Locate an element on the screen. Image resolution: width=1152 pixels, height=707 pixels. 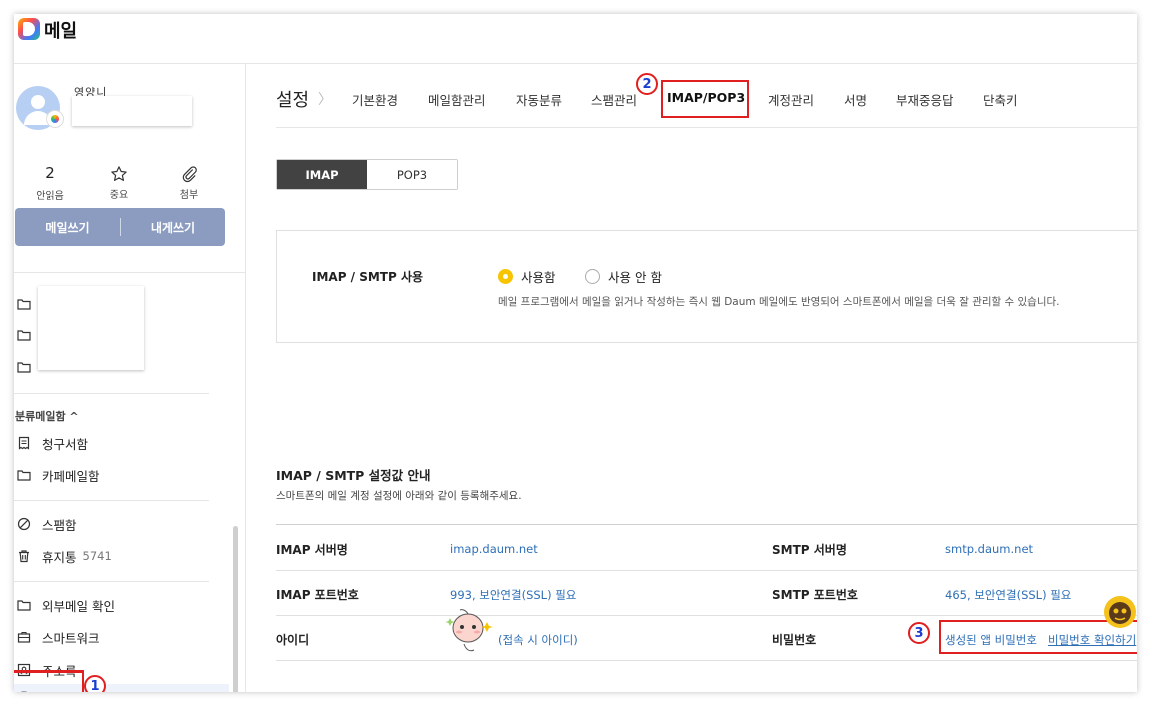
mailbox-bills: 청구서함 is located at coordinates (52, 443).